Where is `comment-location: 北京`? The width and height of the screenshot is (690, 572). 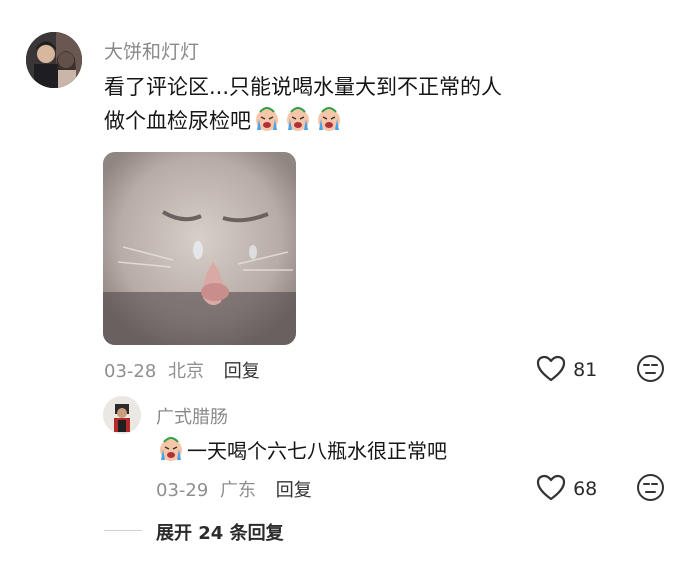 comment-location: 北京 is located at coordinates (186, 371).